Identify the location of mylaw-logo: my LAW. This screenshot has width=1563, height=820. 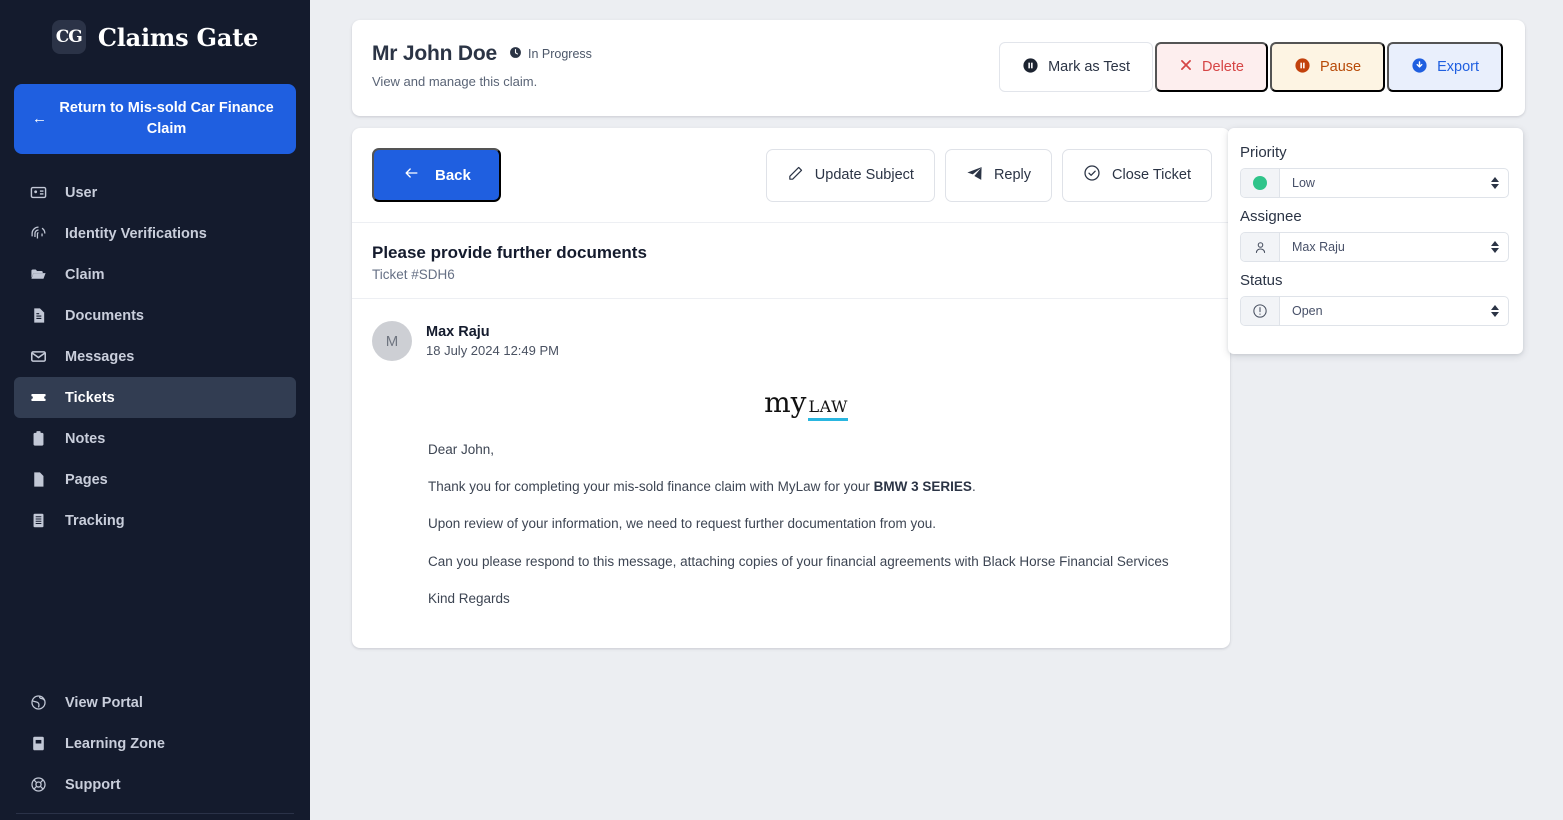
(806, 410).